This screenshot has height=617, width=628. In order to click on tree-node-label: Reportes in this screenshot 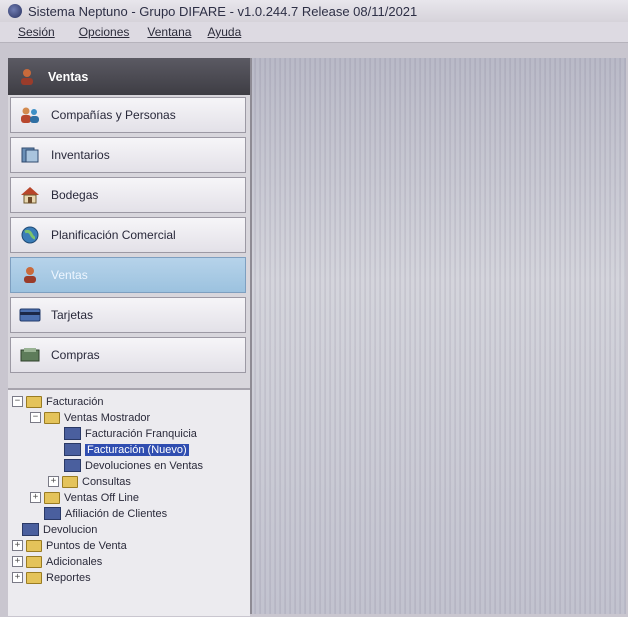, I will do `click(68, 577)`.